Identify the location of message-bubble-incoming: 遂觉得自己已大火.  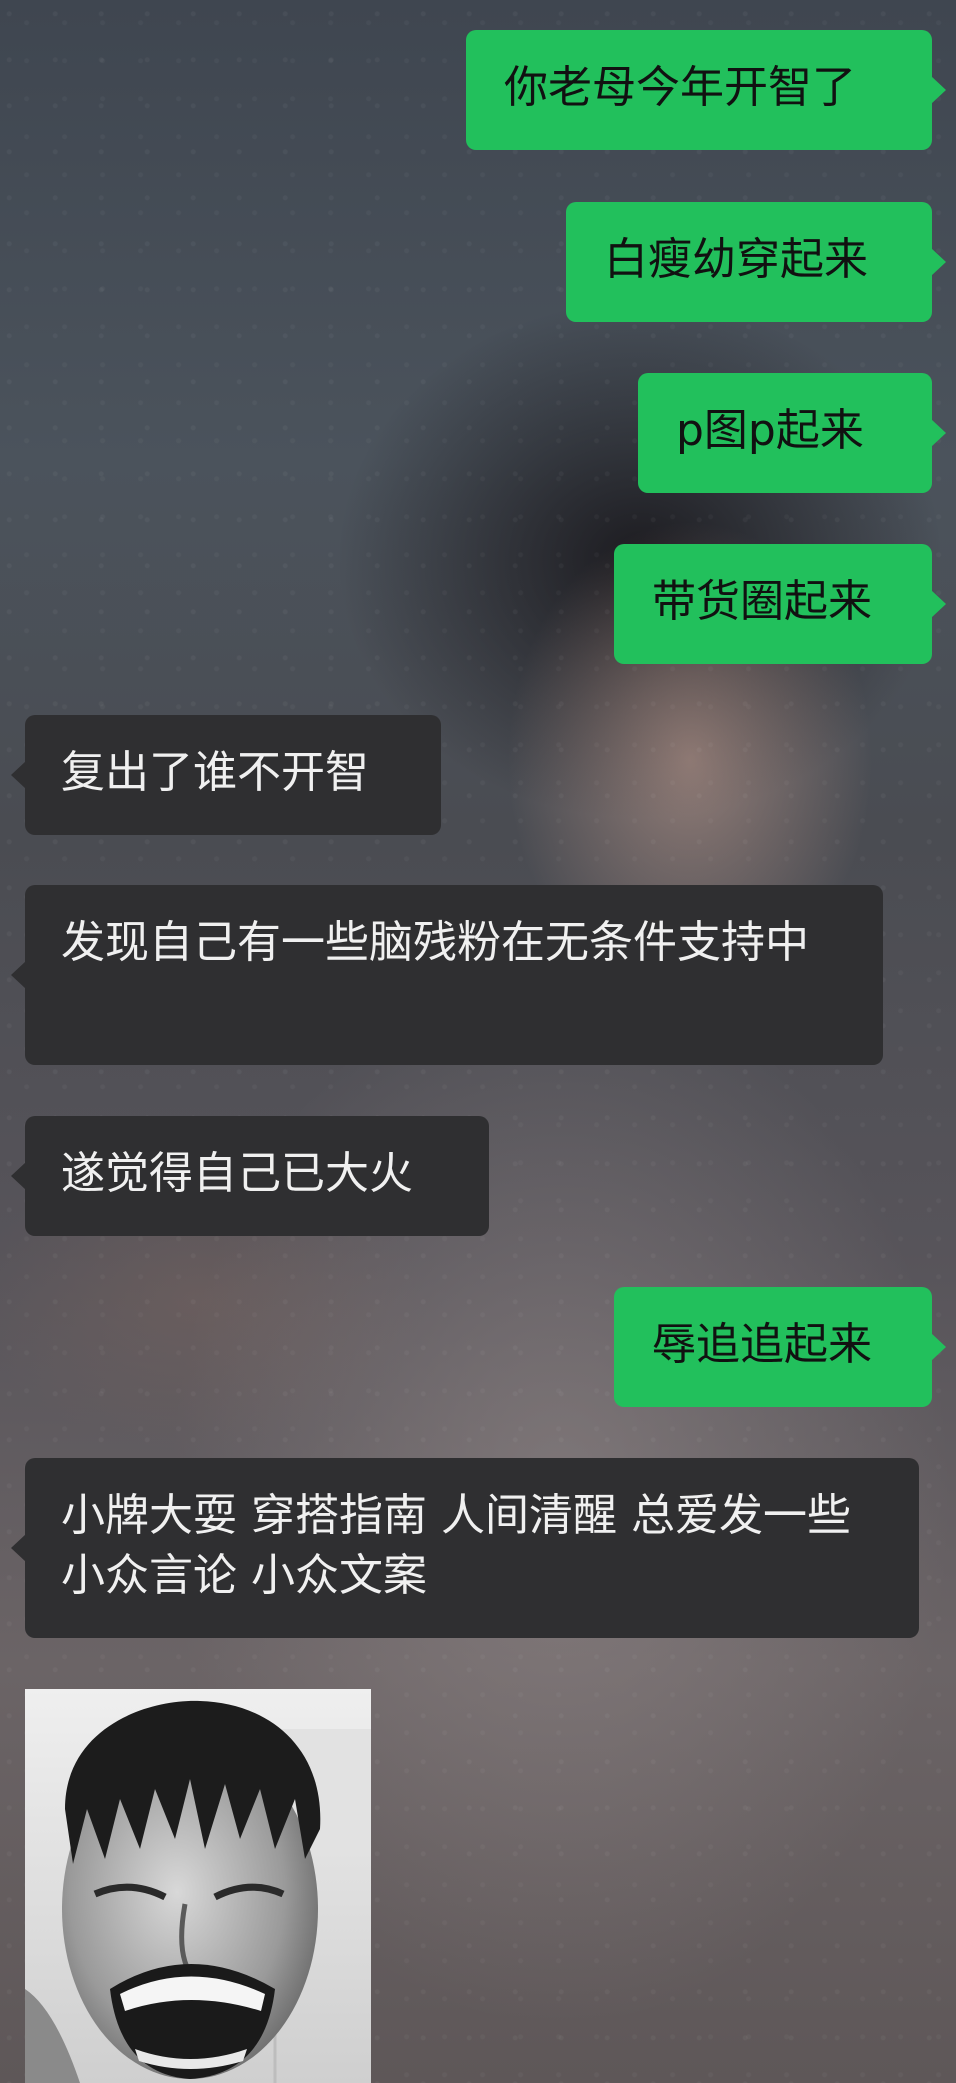
(250, 1176).